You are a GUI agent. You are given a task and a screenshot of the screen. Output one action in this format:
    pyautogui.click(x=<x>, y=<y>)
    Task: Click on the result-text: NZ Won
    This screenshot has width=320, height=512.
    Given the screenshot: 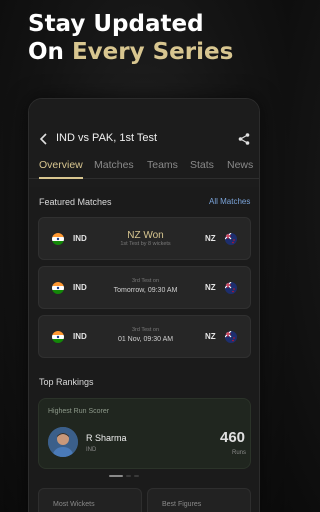 What is the action you would take?
    pyautogui.click(x=145, y=235)
    